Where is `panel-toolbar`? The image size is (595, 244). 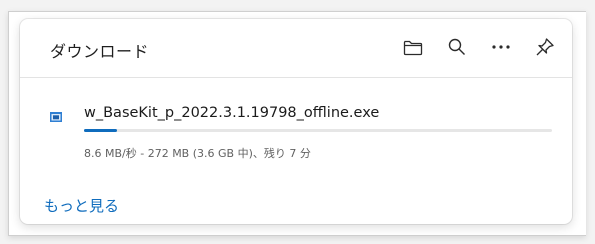 panel-toolbar is located at coordinates (479, 47).